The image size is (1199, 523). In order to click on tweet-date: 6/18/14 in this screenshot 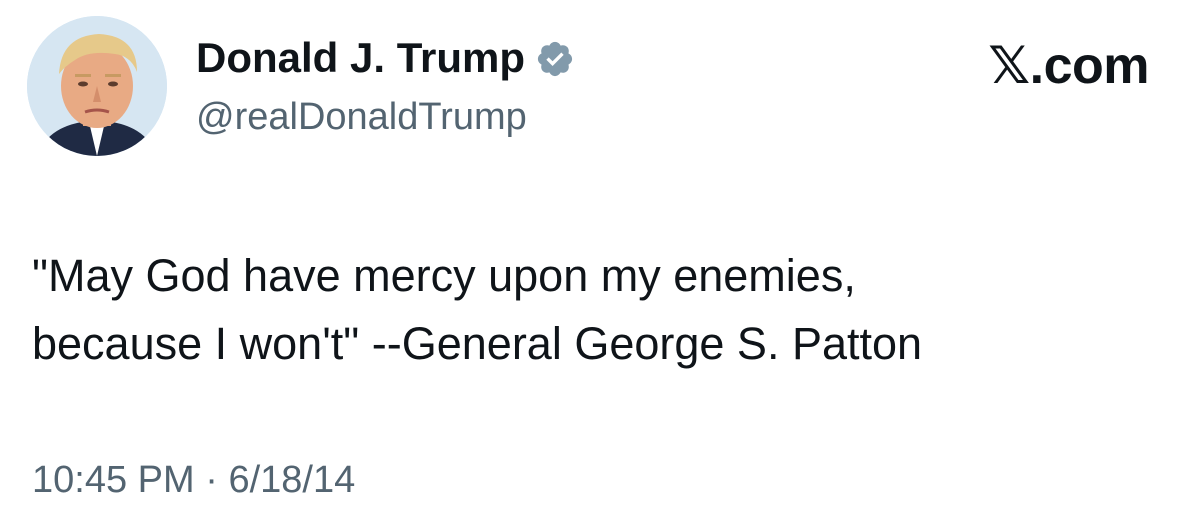, I will do `click(292, 480)`.